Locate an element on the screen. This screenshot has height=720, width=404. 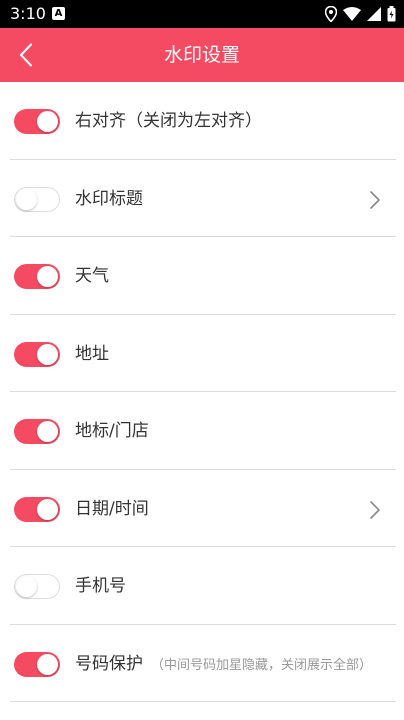
divider is located at coordinates (203, 701).